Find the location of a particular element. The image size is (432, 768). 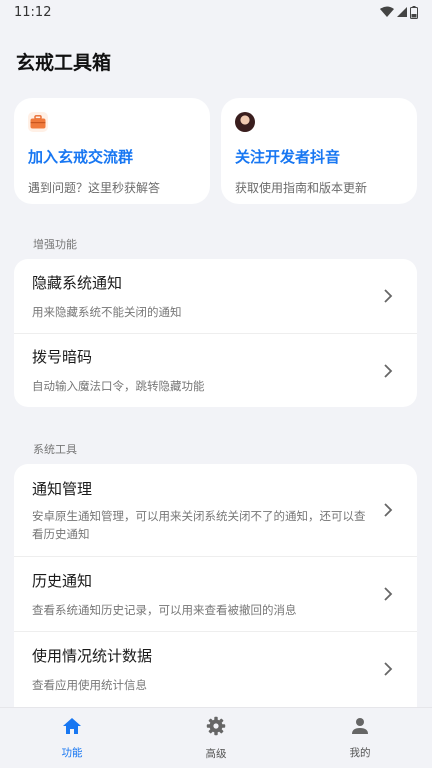

list-item-title: 历史通知 is located at coordinates (62, 580).